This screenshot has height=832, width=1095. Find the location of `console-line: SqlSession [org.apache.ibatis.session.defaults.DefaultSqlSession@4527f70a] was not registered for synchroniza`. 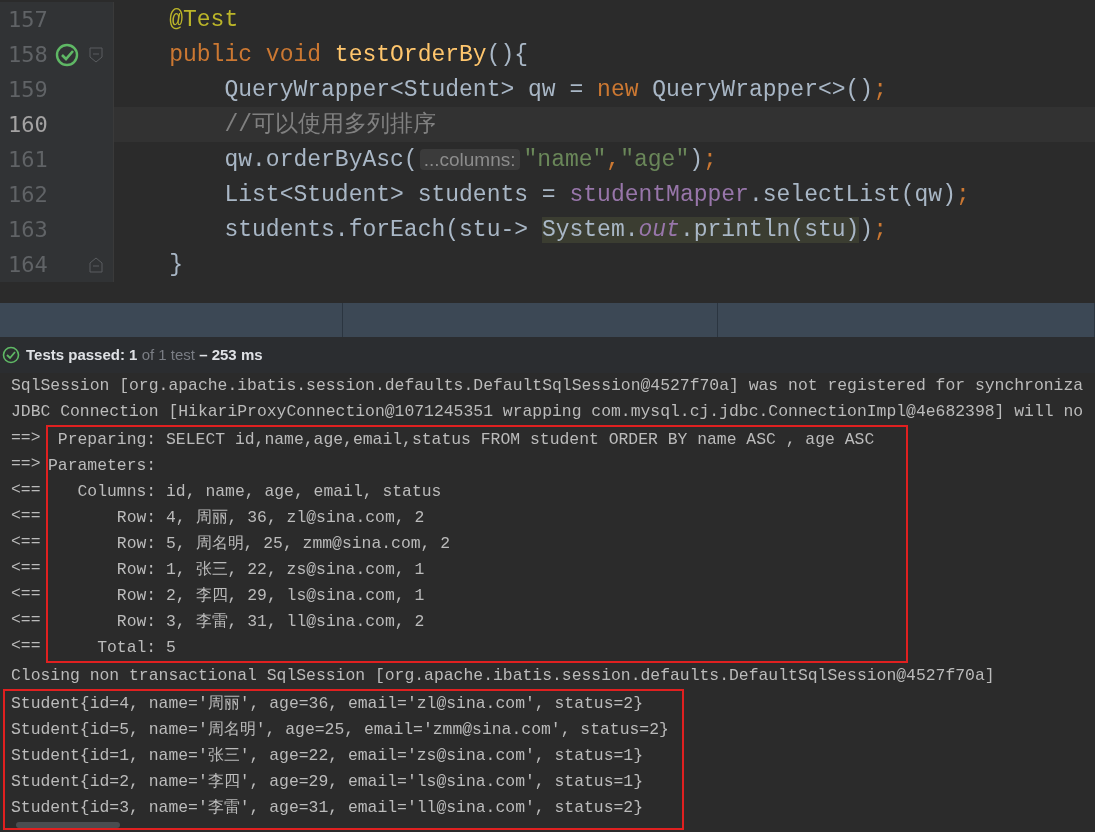

console-line: SqlSession [org.apache.ibatis.session.defaults.DefaultSqlSession@4527f70a] was not registered for synchroniza is located at coordinates (548, 386).